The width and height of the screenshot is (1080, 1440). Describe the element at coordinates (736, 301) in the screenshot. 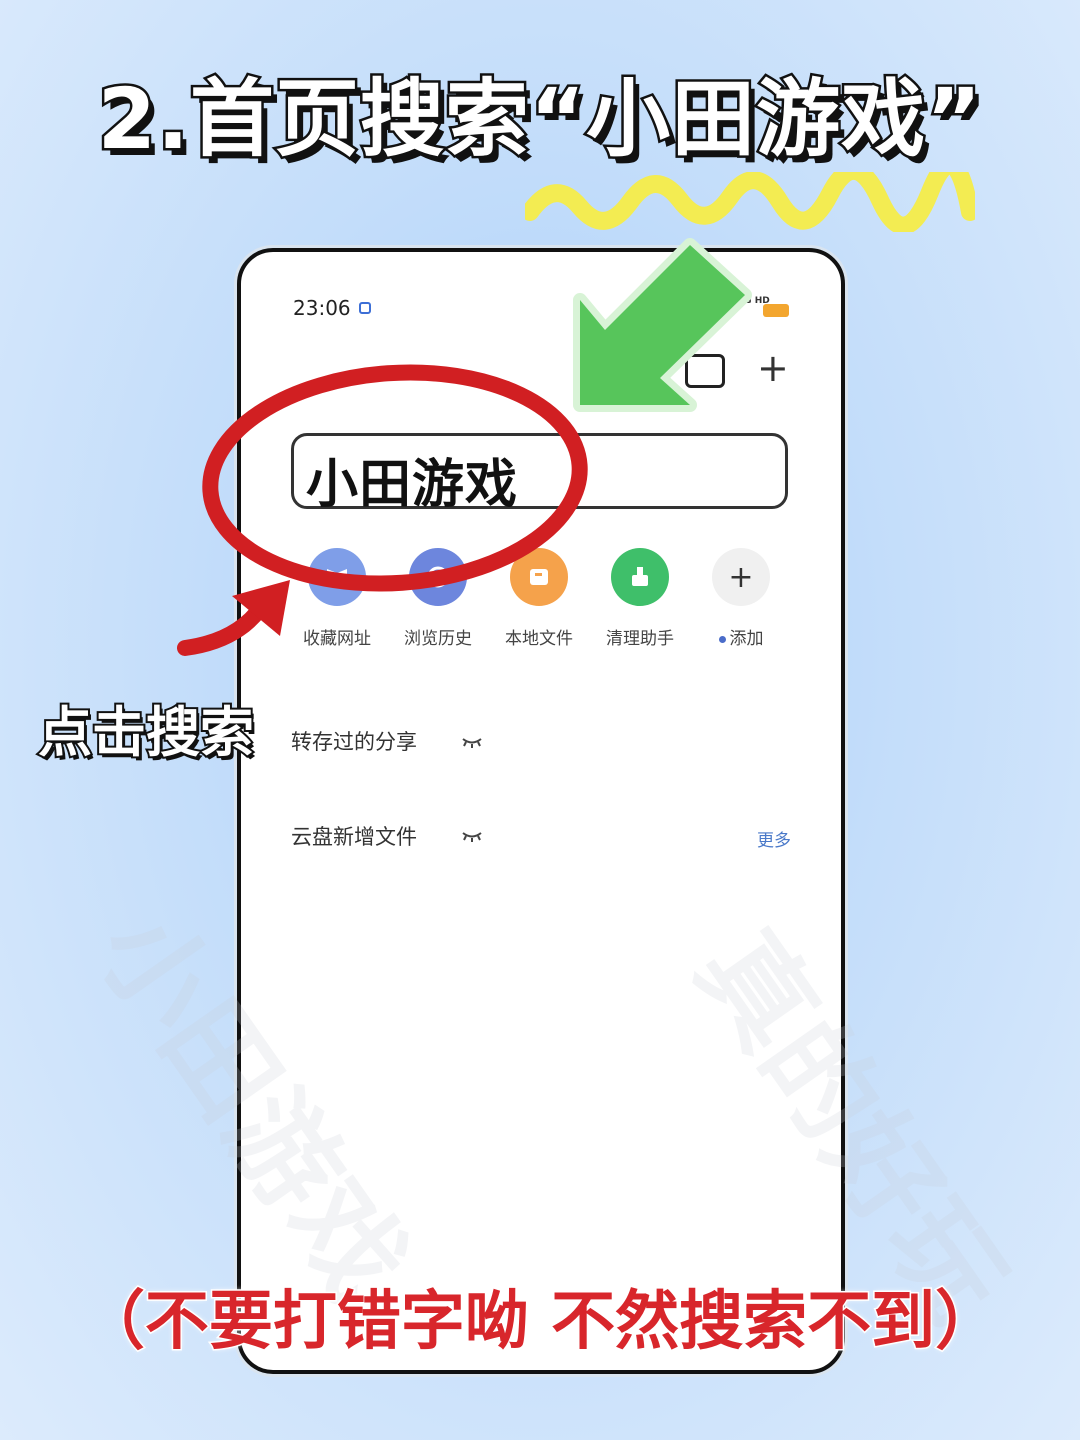

I see `status-network: 5G HD 5G HD` at that location.